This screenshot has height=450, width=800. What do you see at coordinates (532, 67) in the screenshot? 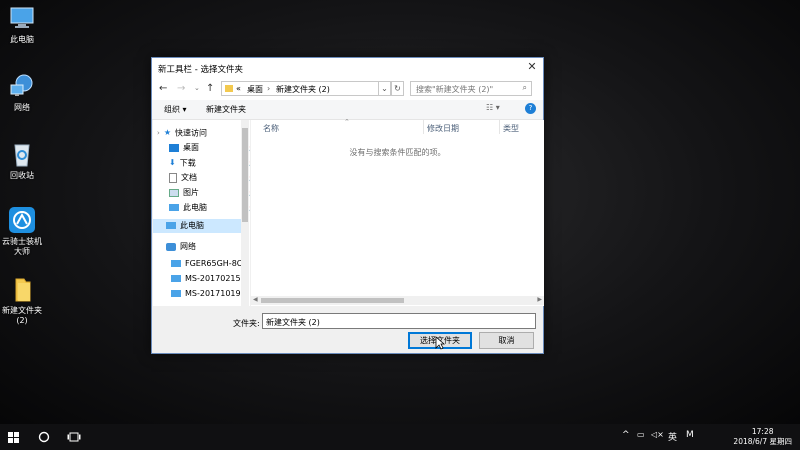
I see `close-icon: ✕` at bounding box center [532, 67].